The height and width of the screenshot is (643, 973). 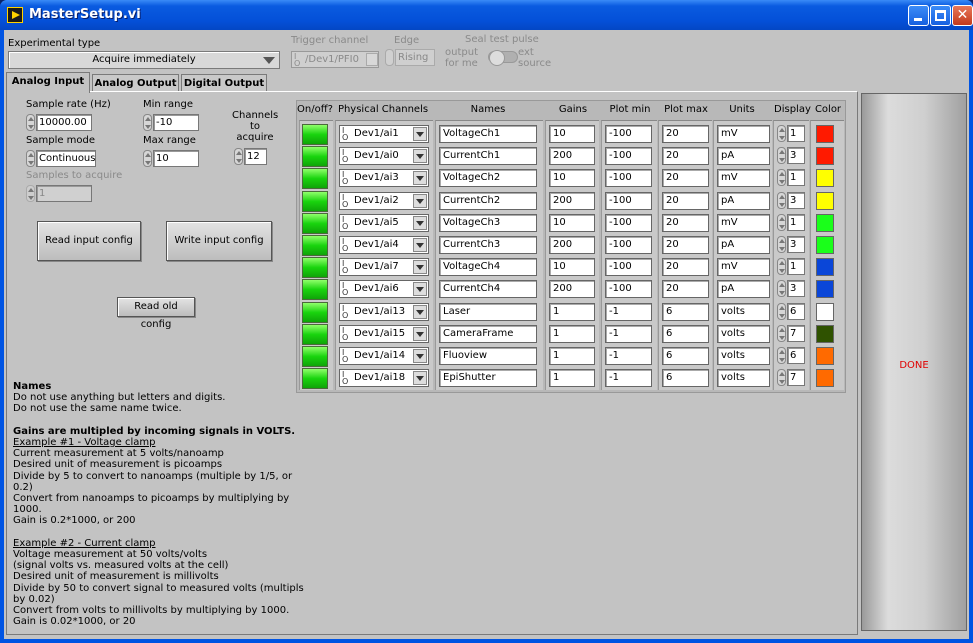 I want to click on channel-name-input: VoltageCh3, so click(x=488, y=222).